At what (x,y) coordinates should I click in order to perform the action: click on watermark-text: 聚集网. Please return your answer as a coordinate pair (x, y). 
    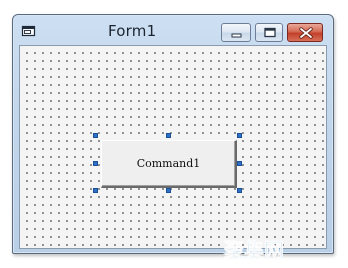
    Looking at the image, I should click on (253, 250).